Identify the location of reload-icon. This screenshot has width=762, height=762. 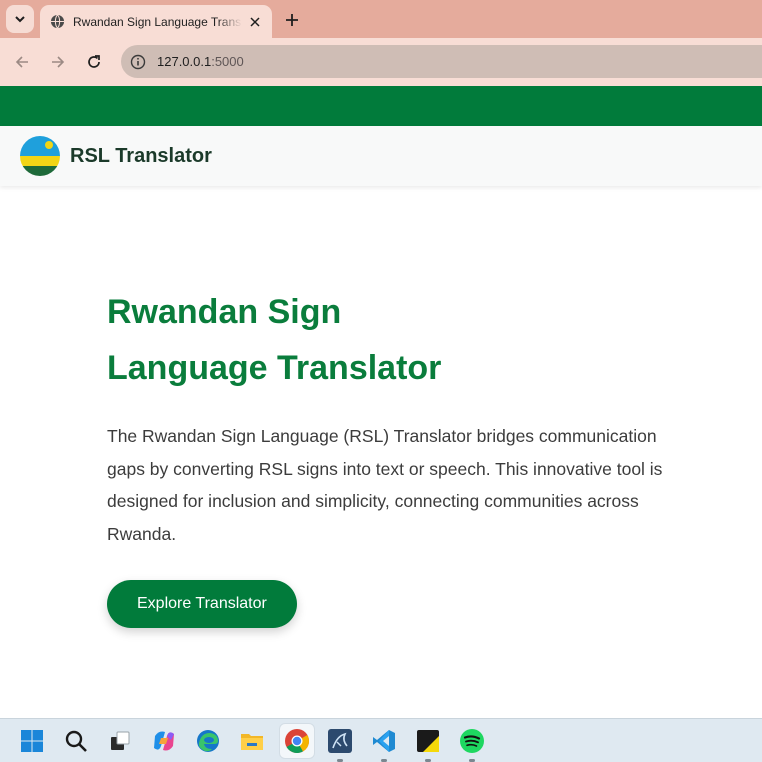
(94, 61).